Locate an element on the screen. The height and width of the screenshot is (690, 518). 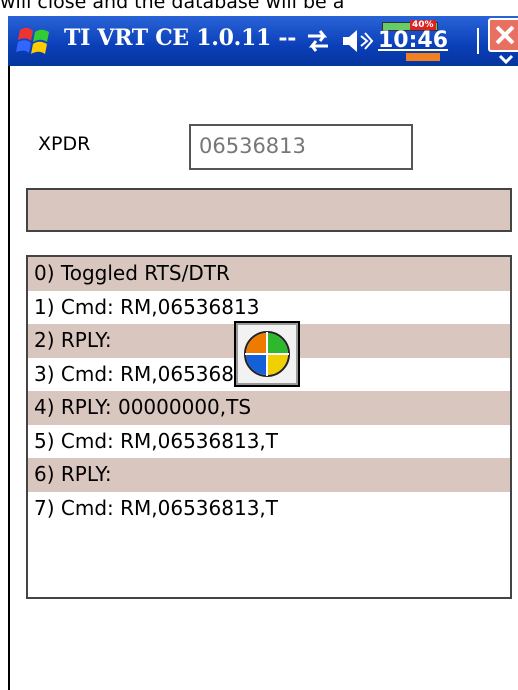
close-button is located at coordinates (503, 35).